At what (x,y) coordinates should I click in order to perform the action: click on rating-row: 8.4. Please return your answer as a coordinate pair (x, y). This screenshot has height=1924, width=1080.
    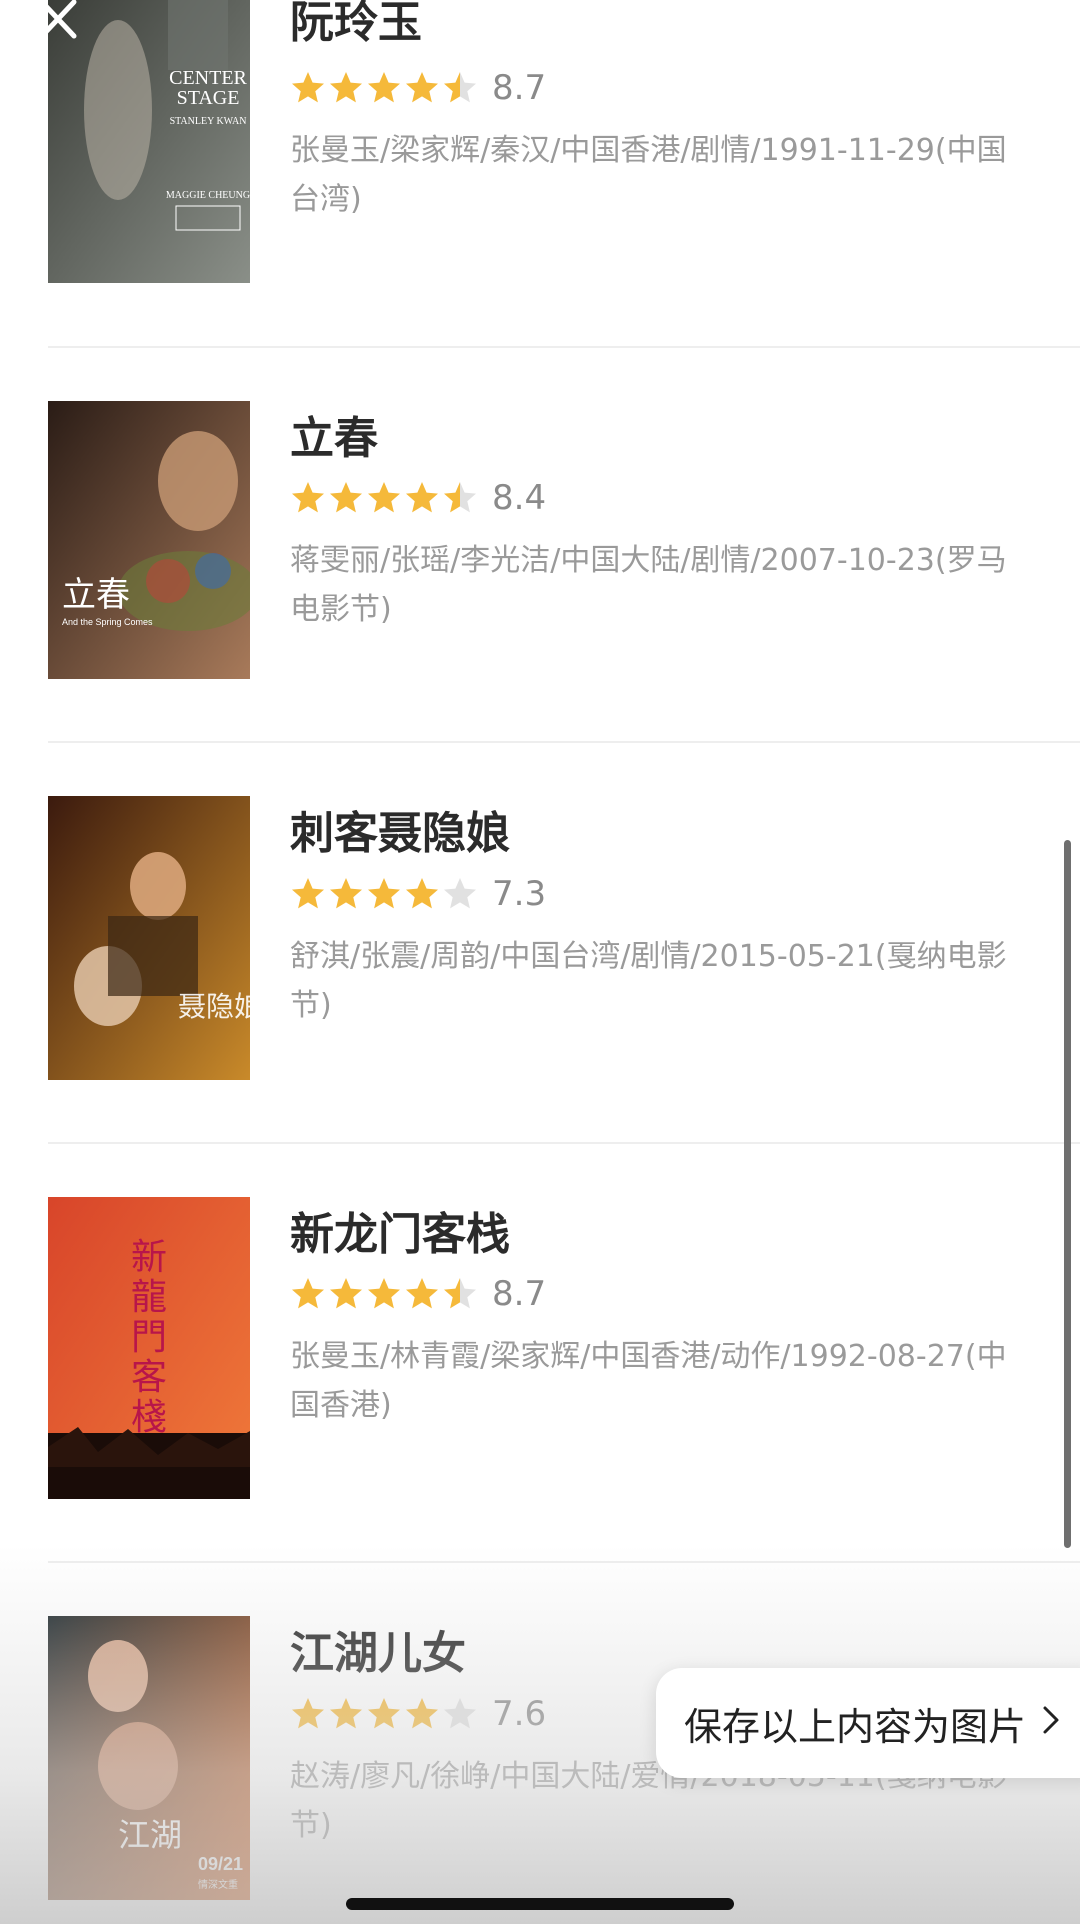
    Looking at the image, I should click on (418, 498).